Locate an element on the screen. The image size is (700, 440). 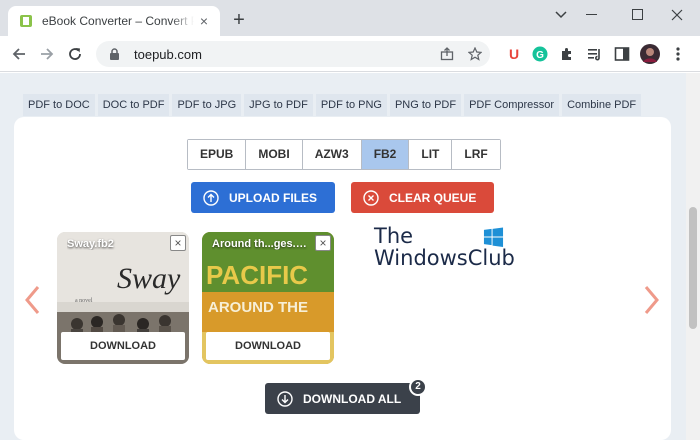
address-bar: toepub.com is located at coordinates (293, 54).